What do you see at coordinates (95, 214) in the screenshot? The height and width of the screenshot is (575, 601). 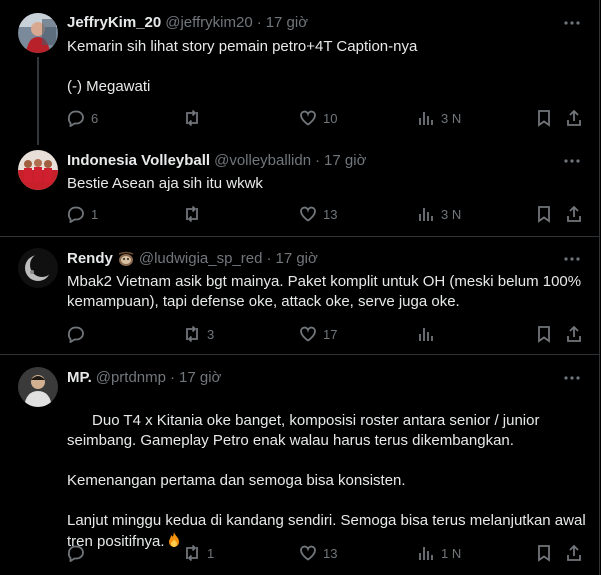 I see `reply-count: 1` at bounding box center [95, 214].